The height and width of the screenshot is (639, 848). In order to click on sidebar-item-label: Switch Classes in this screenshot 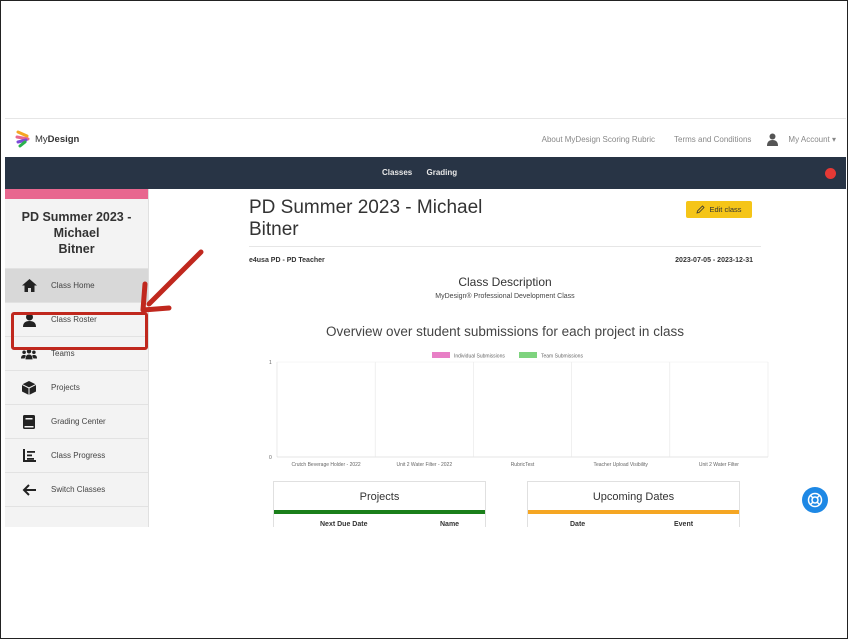, I will do `click(78, 489)`.